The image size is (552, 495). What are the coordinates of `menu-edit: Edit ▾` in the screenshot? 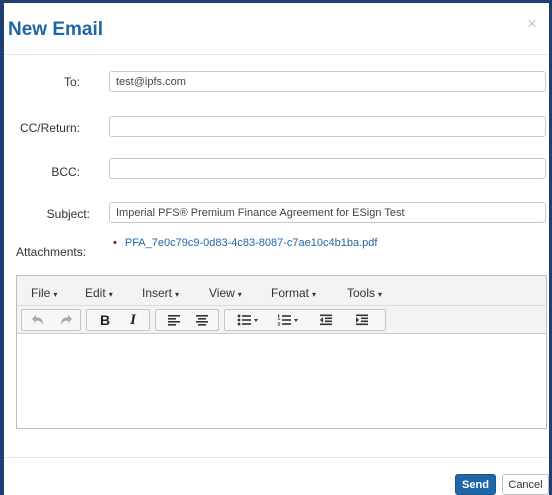 It's located at (99, 293).